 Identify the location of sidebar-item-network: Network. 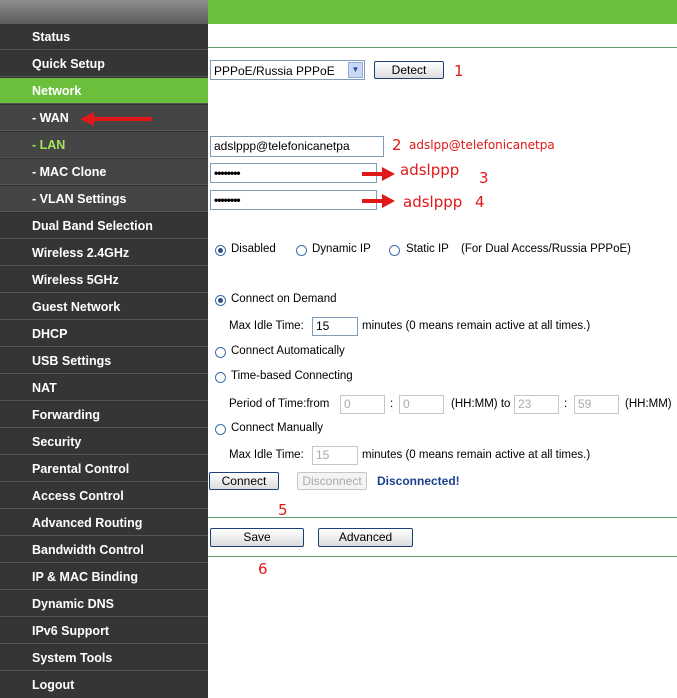
(104, 91).